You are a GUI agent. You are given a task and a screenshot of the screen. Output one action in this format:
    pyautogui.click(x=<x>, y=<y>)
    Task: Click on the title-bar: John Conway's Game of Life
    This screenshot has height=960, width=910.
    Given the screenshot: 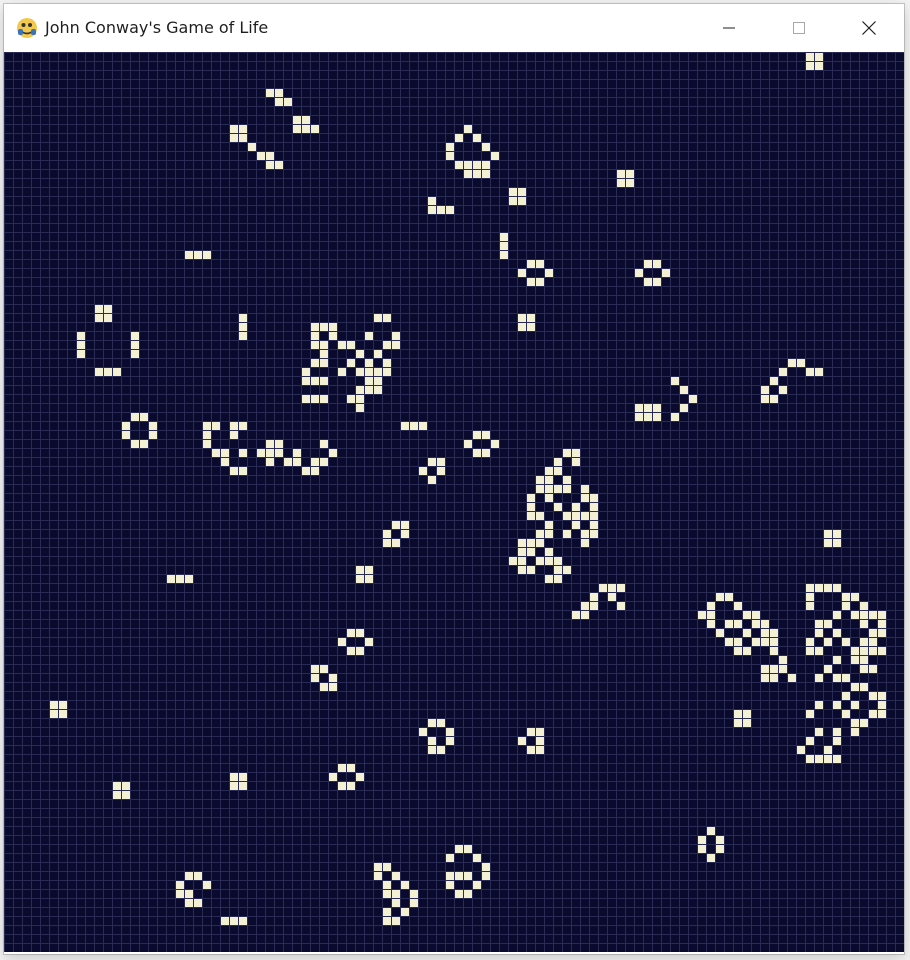 What is the action you would take?
    pyautogui.click(x=454, y=28)
    